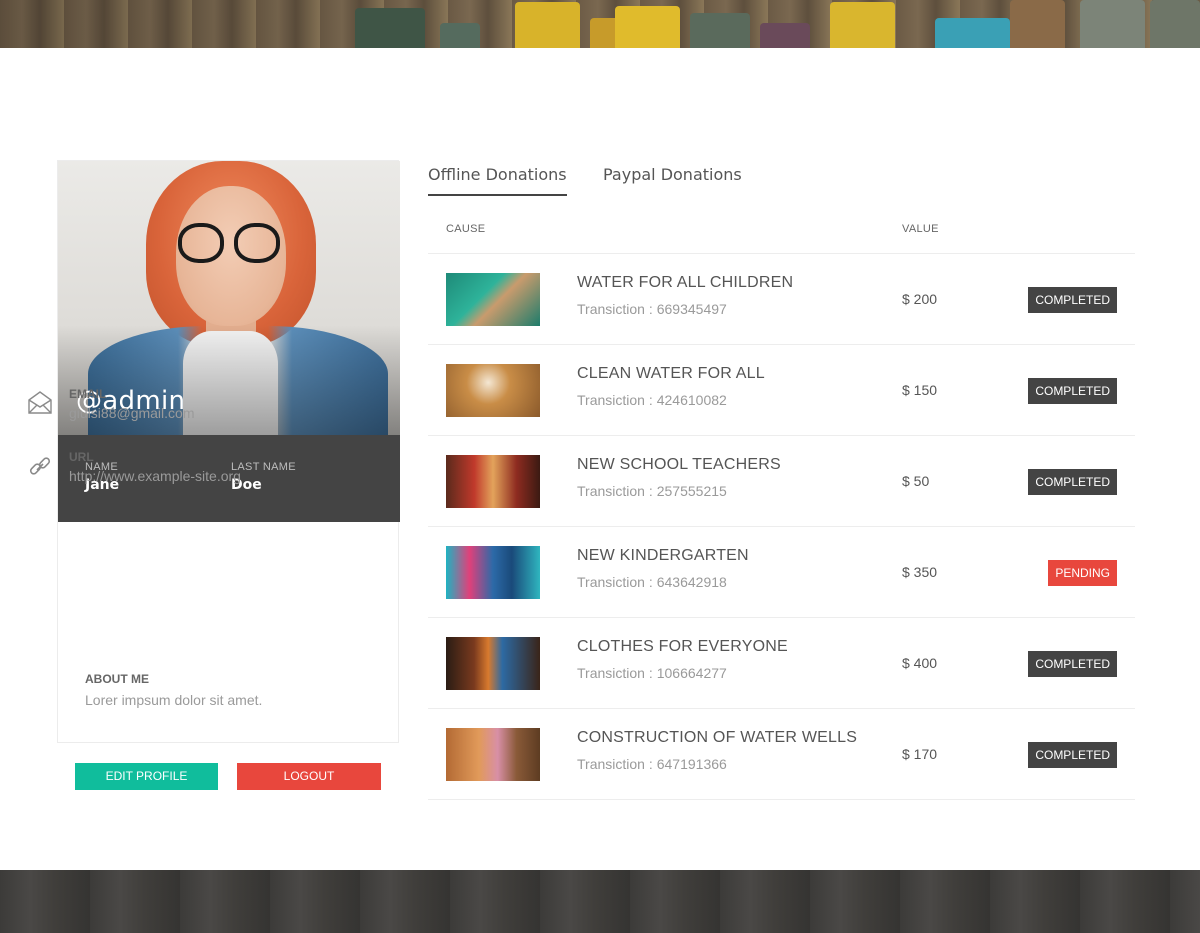  I want to click on email-label: EMAIL, so click(88, 394).